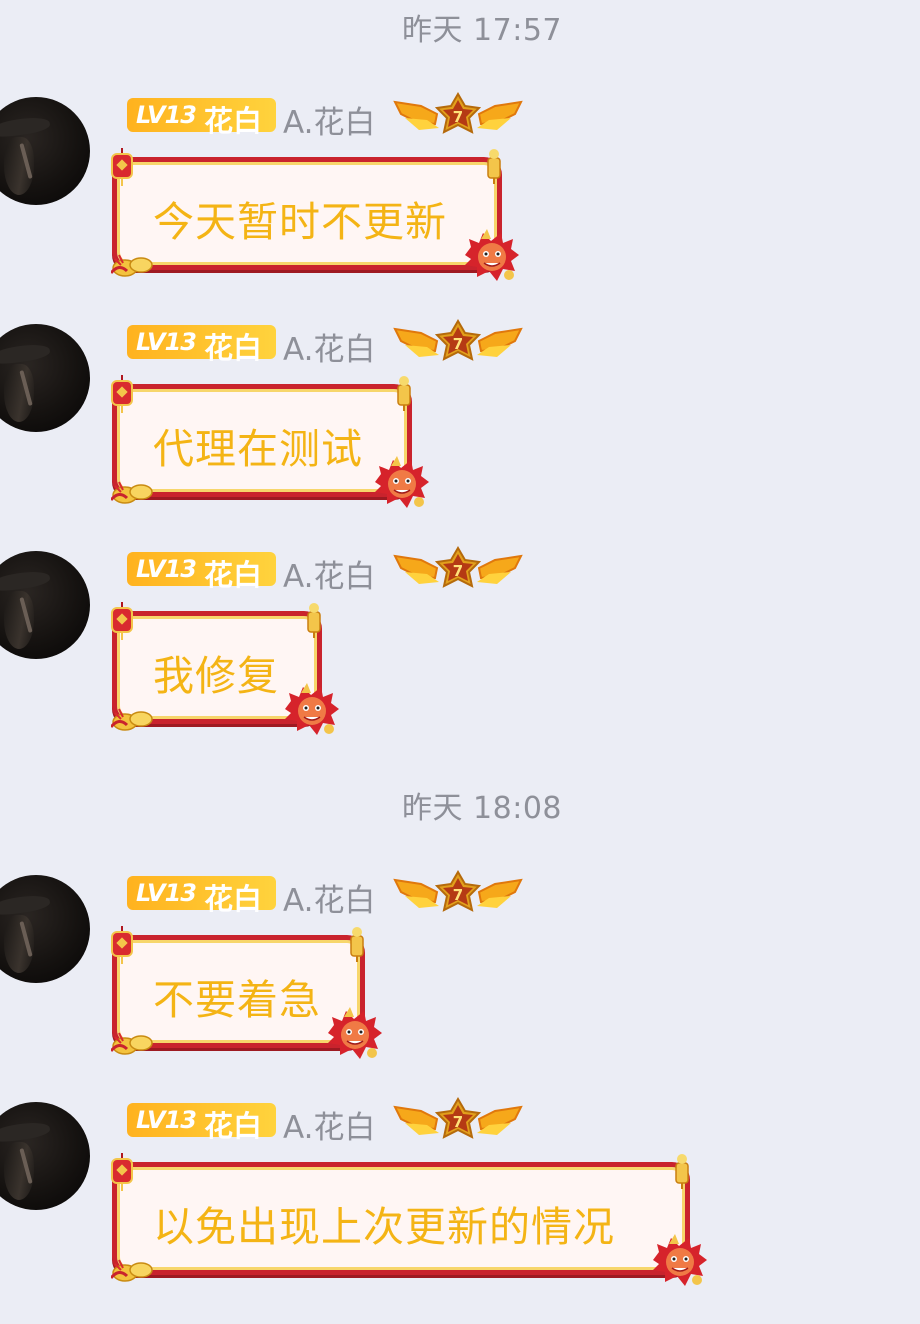 The width and height of the screenshot is (920, 1324). Describe the element at coordinates (482, 30) in the screenshot. I see `timestamp: 昨天 17:57` at that location.